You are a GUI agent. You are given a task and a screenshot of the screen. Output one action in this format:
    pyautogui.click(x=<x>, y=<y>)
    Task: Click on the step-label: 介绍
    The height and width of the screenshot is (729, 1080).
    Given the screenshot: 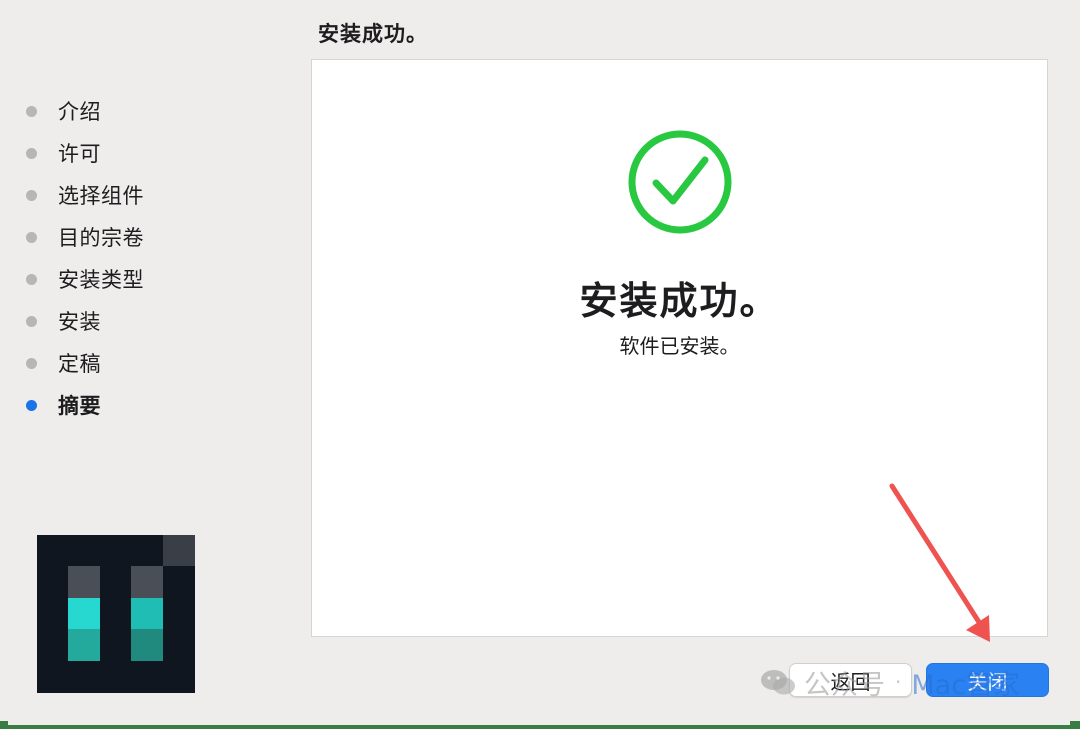 What is the action you would take?
    pyautogui.click(x=79, y=112)
    